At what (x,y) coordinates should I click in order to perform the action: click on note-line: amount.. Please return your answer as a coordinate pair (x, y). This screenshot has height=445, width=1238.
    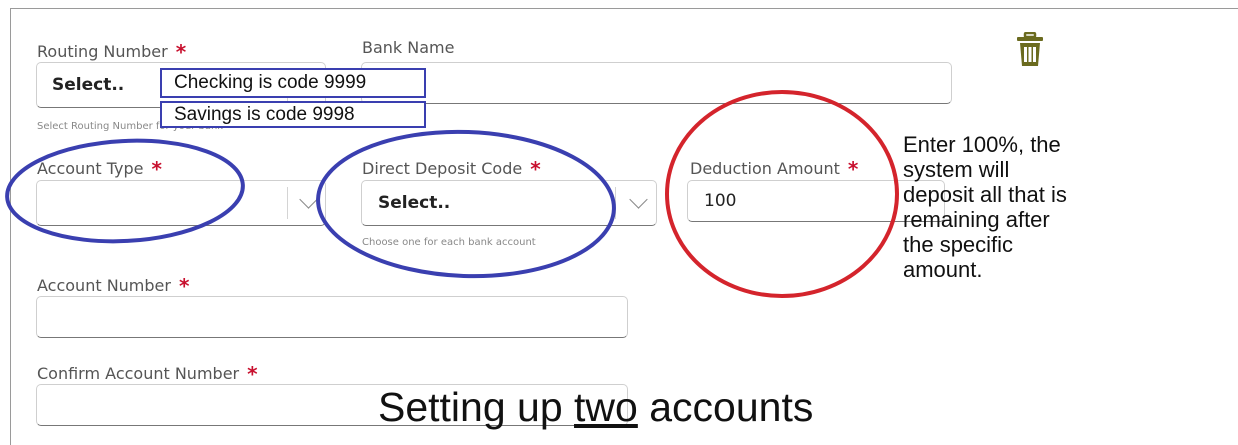
    Looking at the image, I should click on (943, 269).